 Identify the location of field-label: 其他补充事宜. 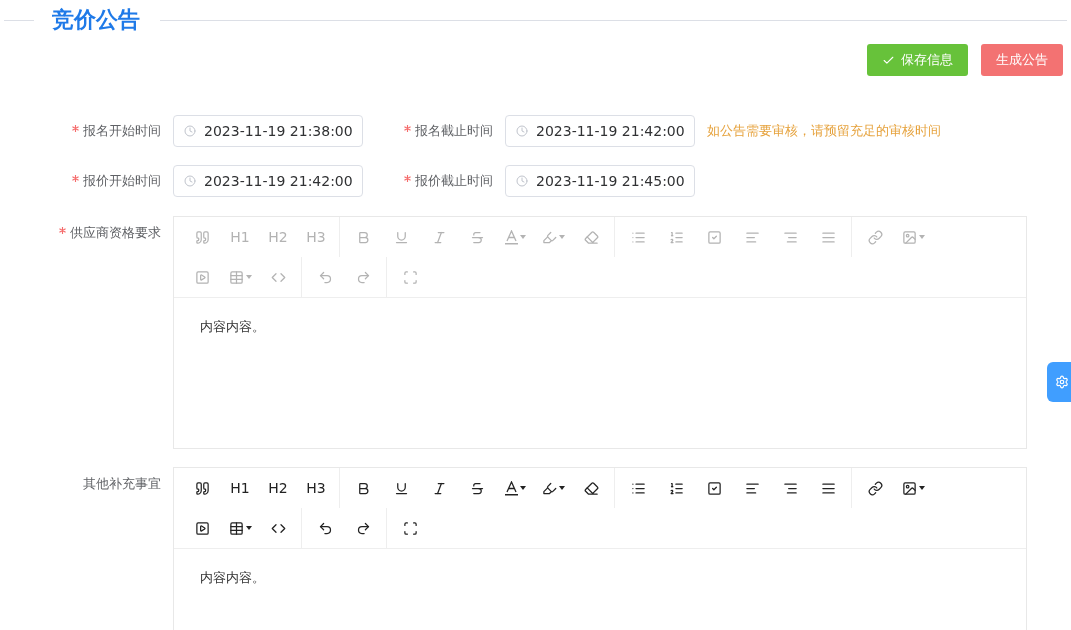
(122, 484).